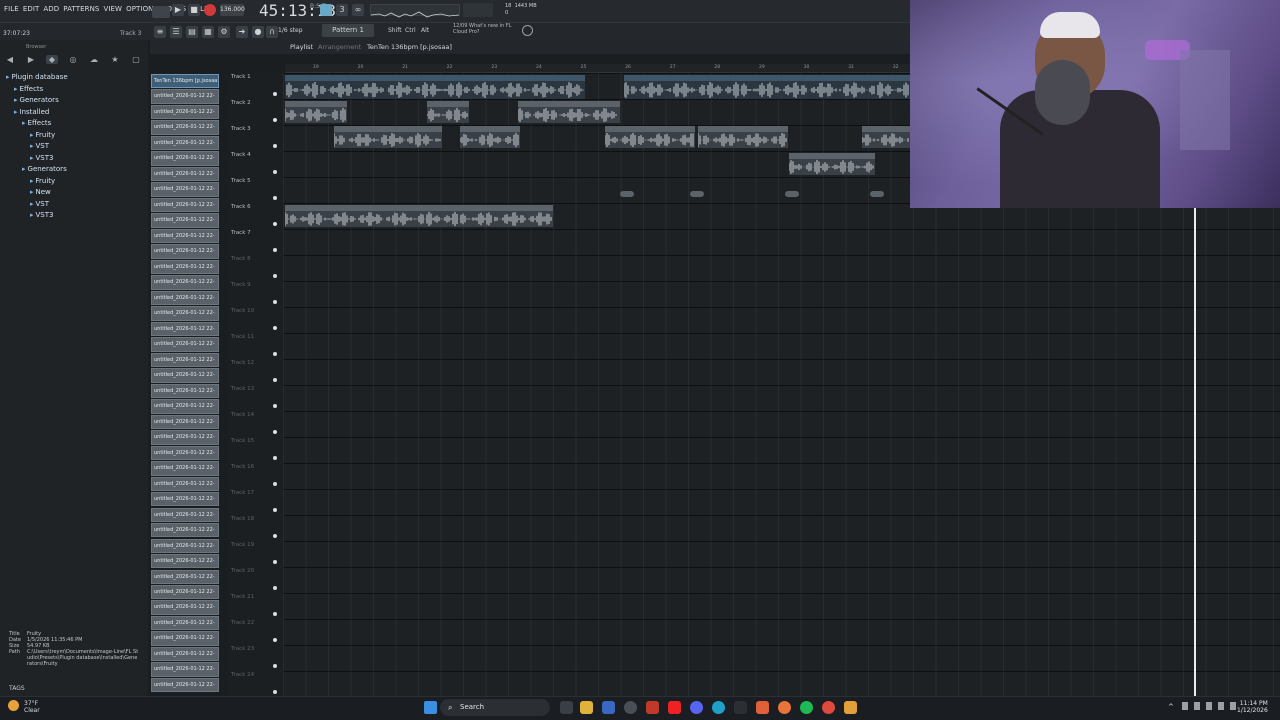 This screenshot has height=720, width=1280. Describe the element at coordinates (242, 311) in the screenshot. I see `track-header-label: Track 10` at that location.